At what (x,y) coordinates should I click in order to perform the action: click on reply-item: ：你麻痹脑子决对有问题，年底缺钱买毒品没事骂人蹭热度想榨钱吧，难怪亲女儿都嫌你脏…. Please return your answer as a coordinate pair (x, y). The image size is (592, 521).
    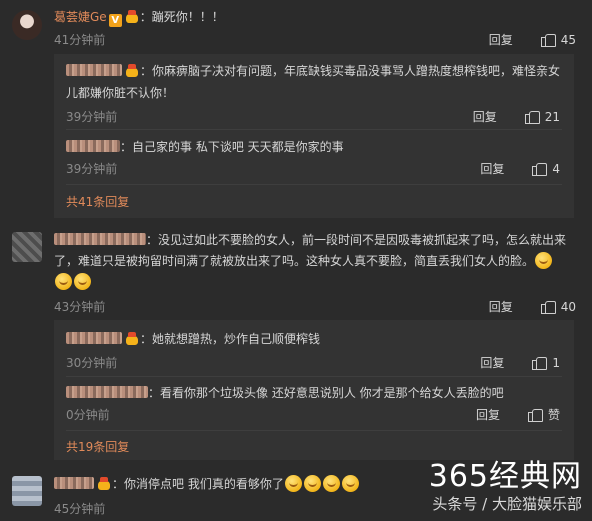
    Looking at the image, I should click on (314, 91).